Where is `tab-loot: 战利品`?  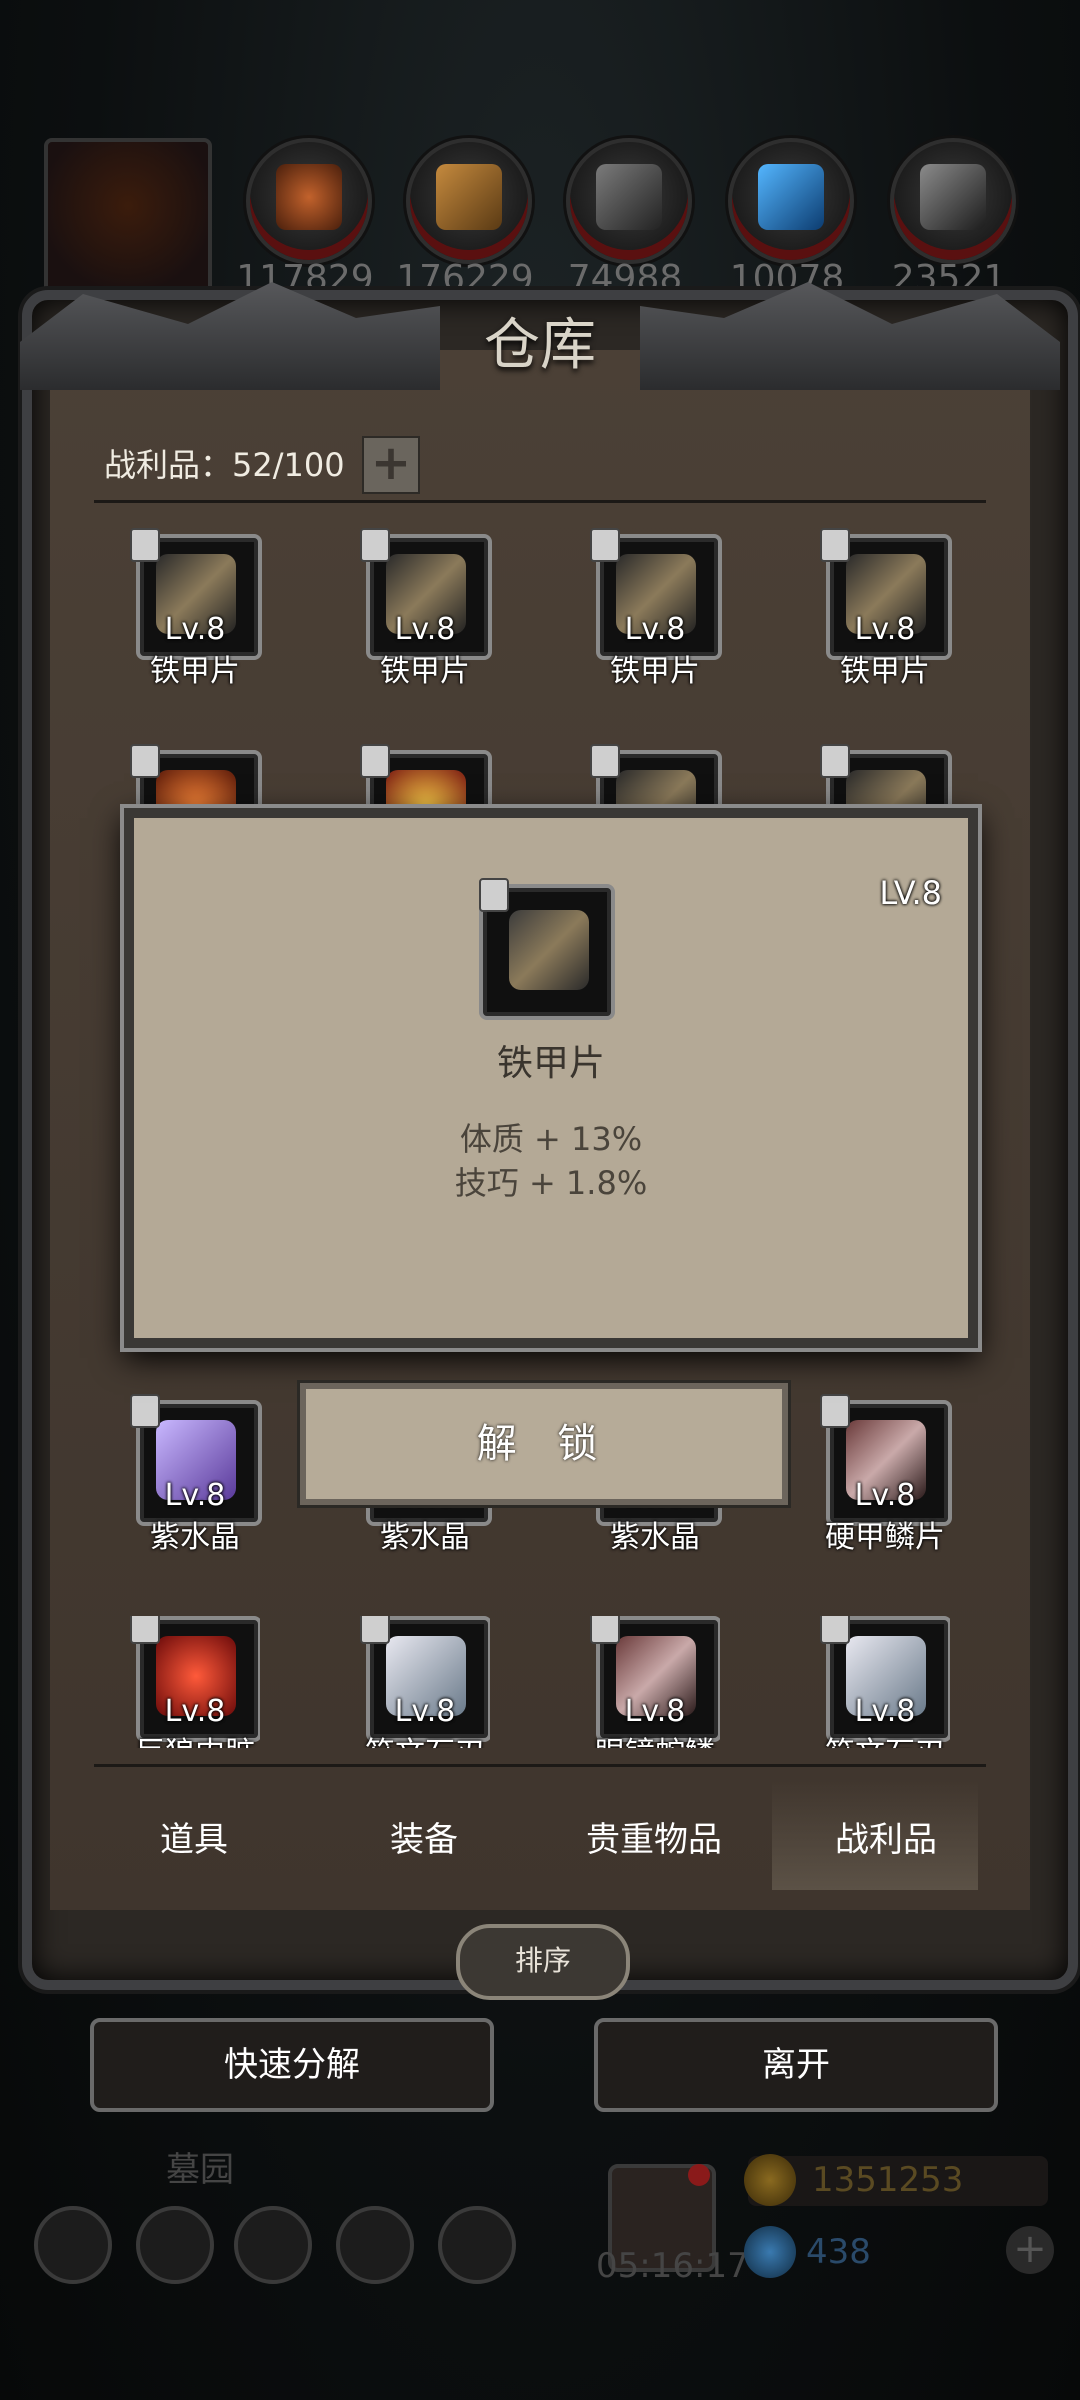 tab-loot: 战利品 is located at coordinates (886, 1836).